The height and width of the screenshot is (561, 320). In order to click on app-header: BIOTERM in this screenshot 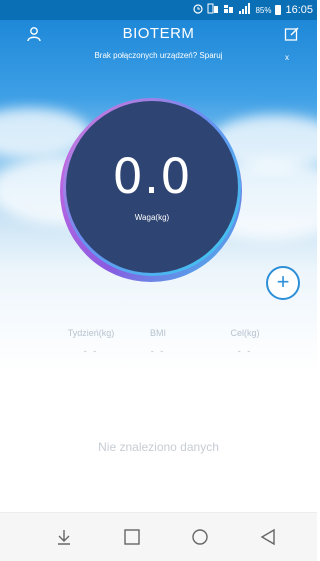, I will do `click(158, 34)`.